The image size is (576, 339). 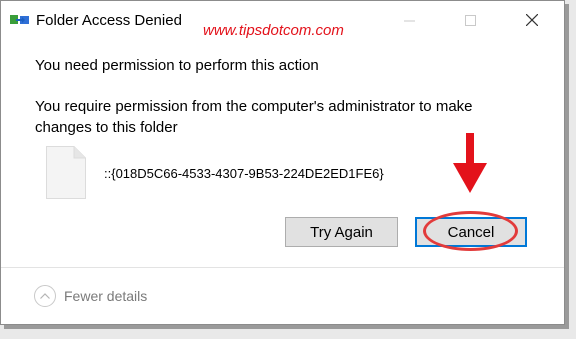 I want to click on maximize-button, so click(x=470, y=20).